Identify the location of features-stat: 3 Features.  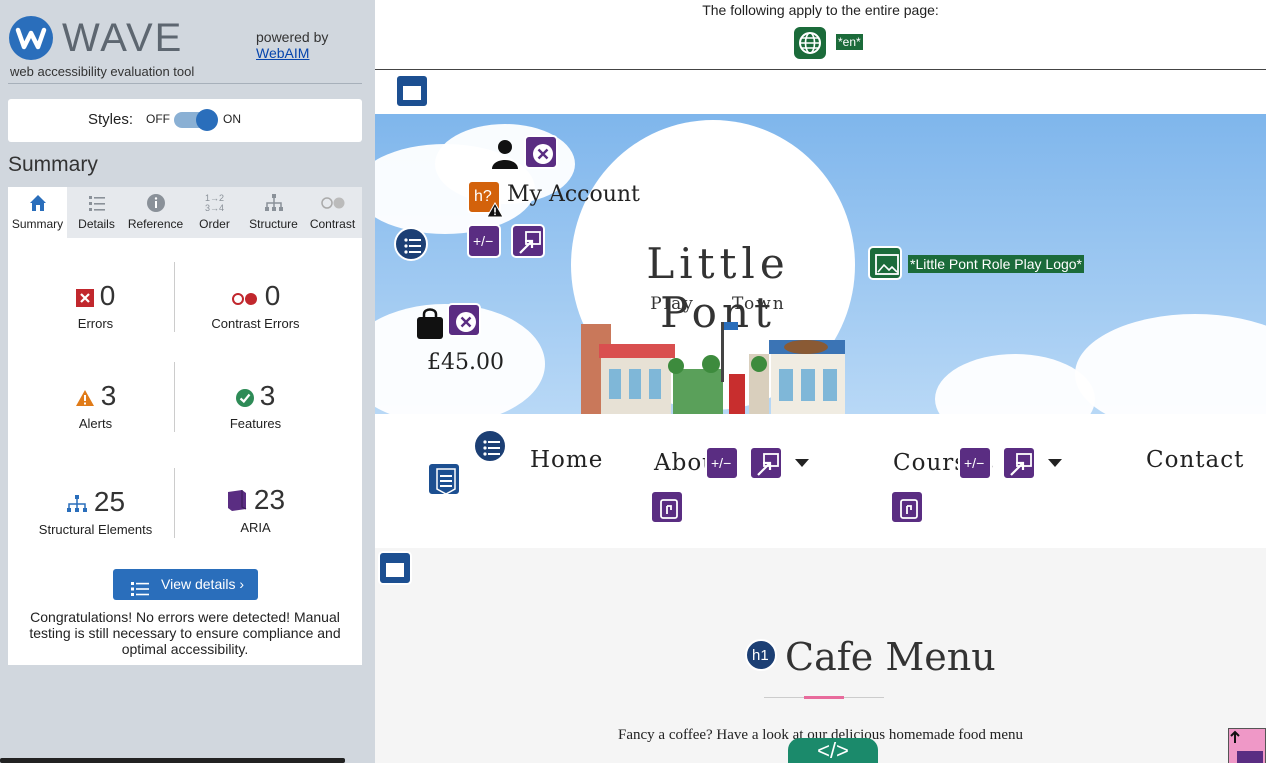
(255, 405).